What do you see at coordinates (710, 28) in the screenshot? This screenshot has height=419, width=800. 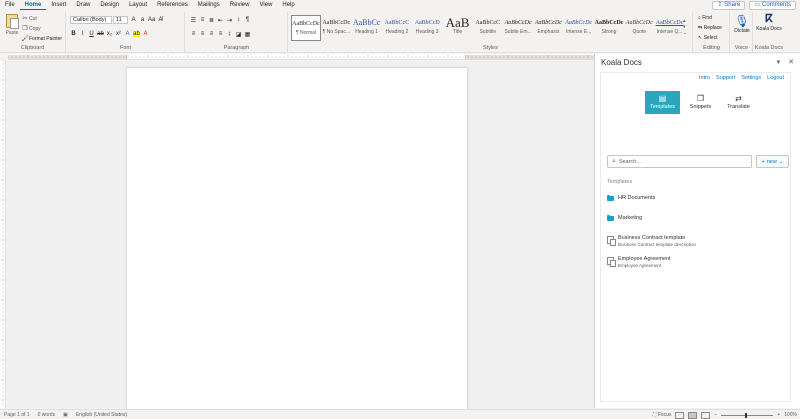 I see `replace-button: ⇆ Replace` at bounding box center [710, 28].